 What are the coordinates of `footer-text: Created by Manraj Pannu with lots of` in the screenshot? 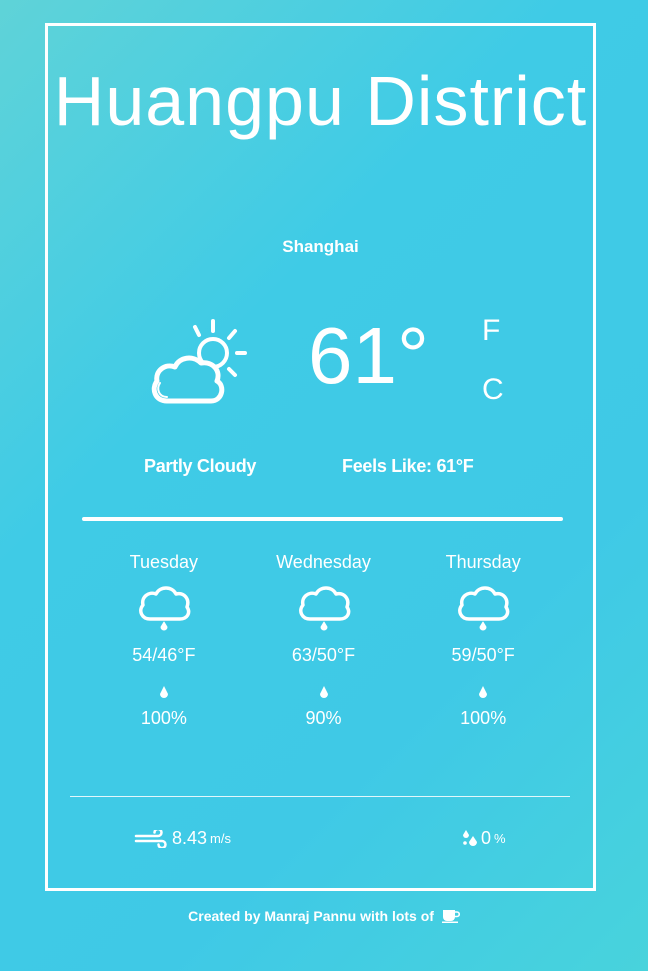 It's located at (311, 916).